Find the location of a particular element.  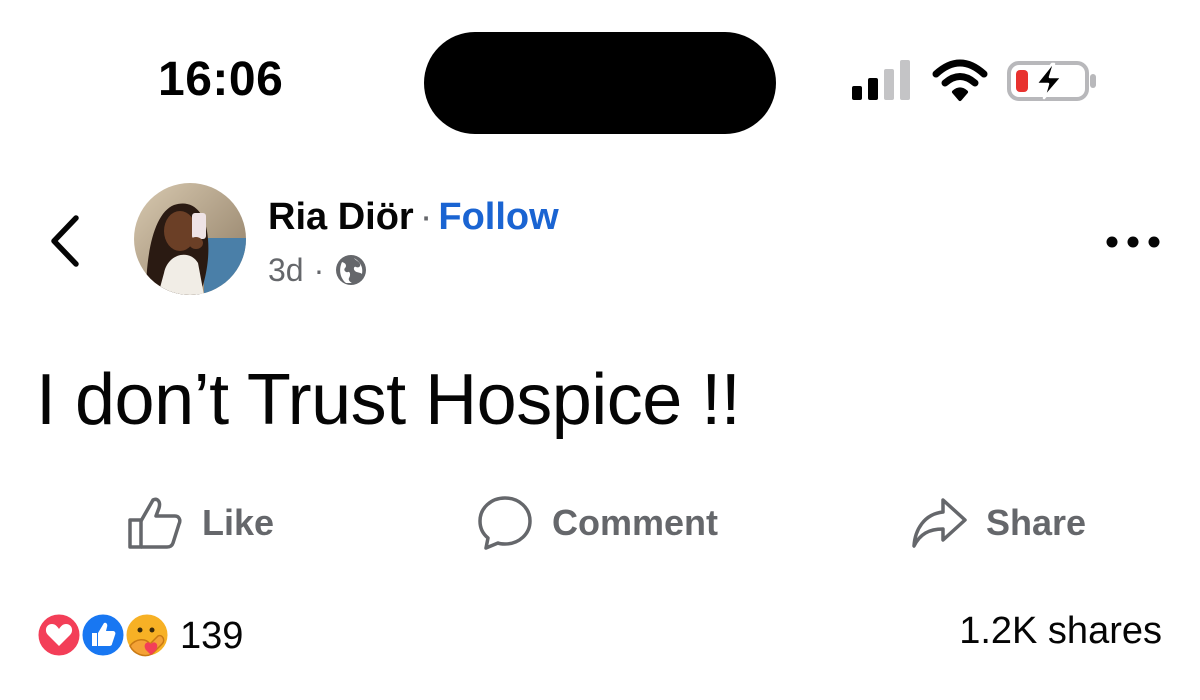

globe-icon is located at coordinates (351, 270).